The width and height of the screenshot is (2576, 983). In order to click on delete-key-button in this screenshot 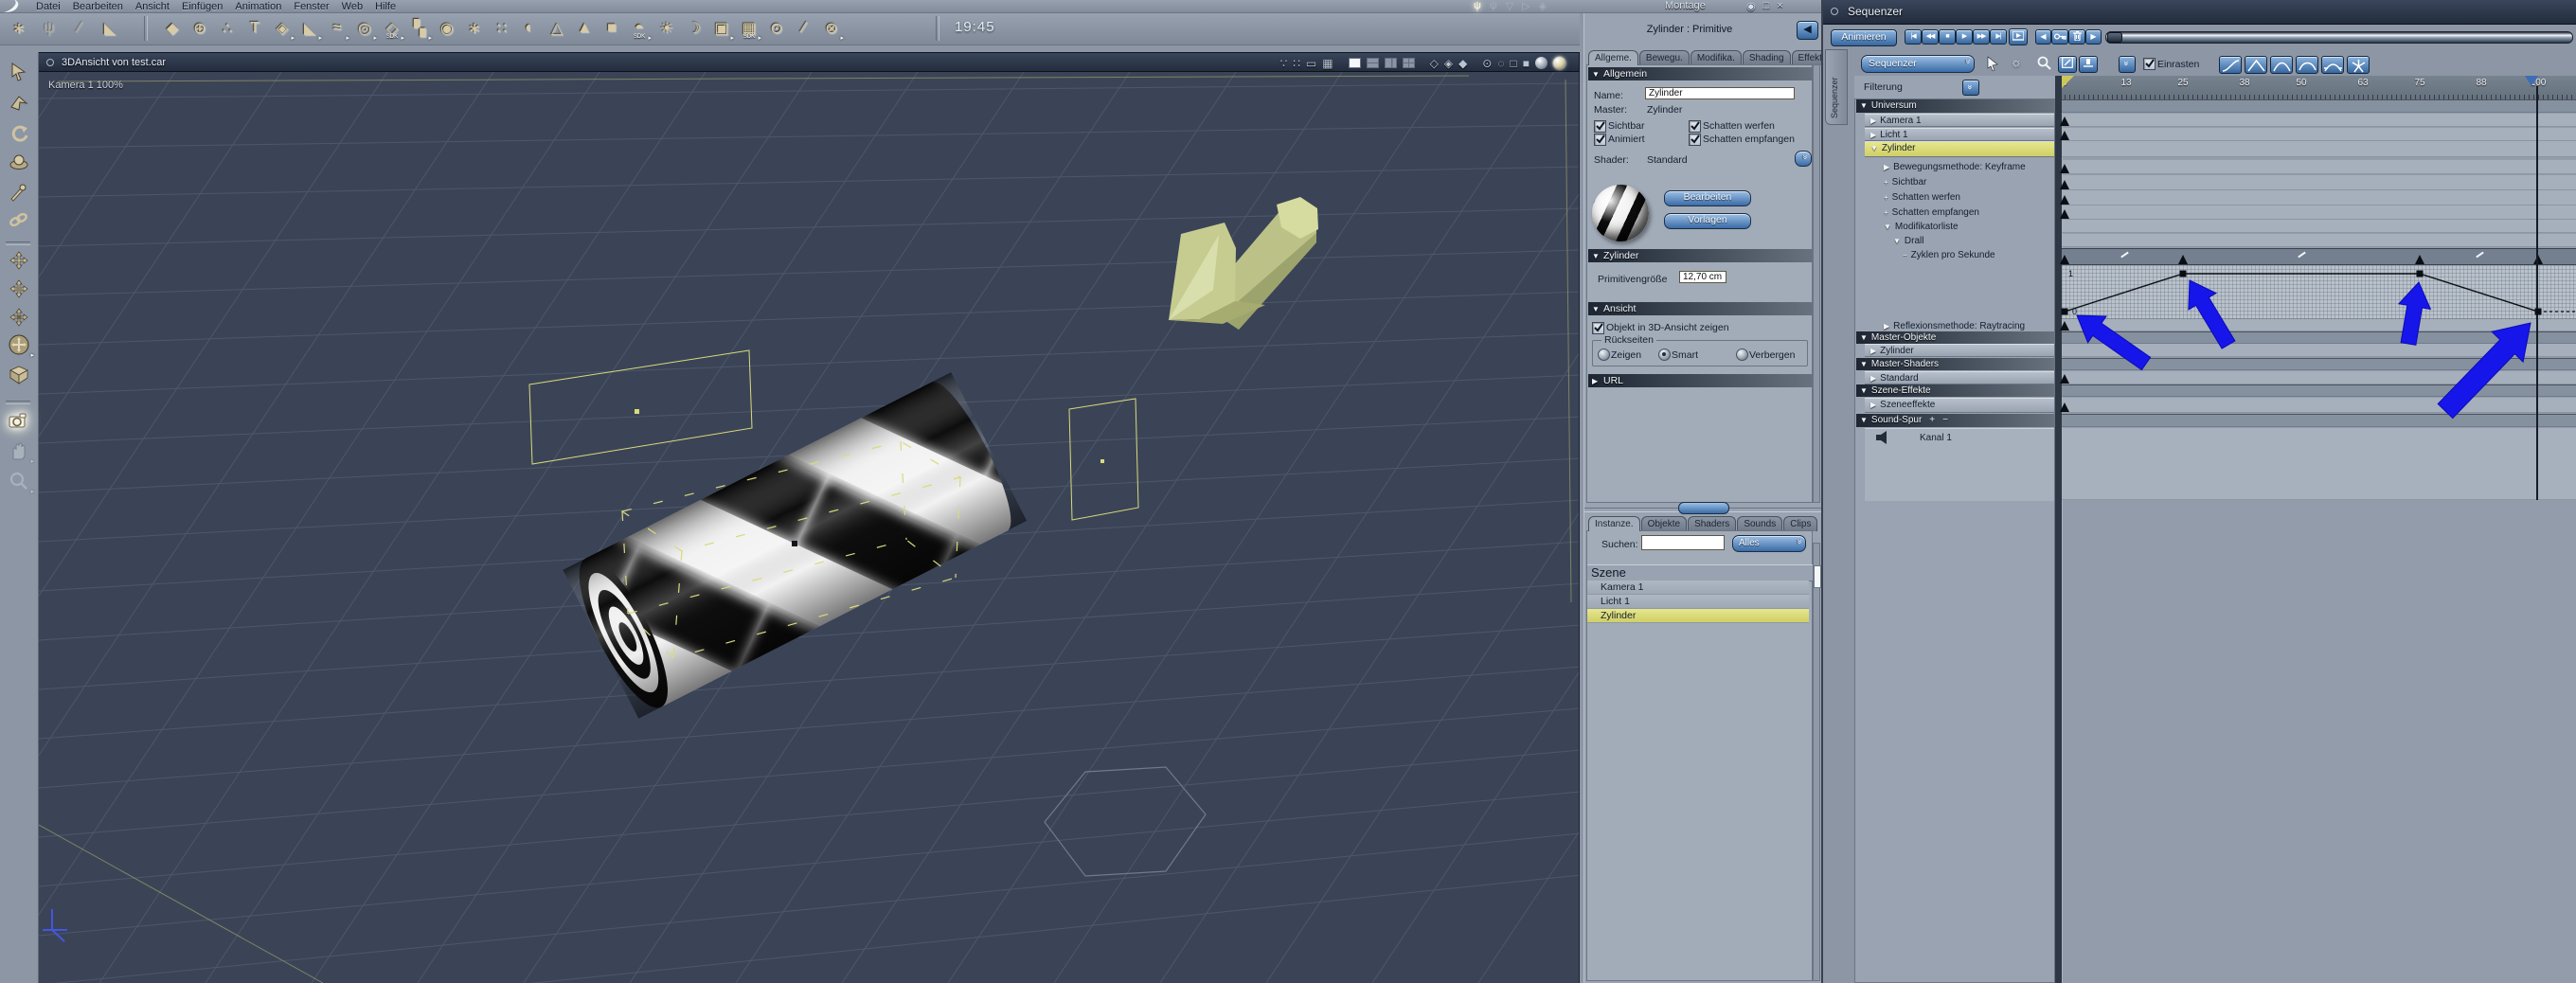, I will do `click(2076, 37)`.